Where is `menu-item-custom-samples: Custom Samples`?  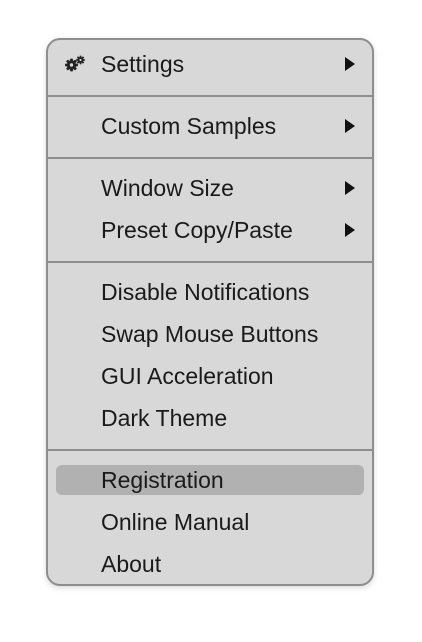 menu-item-custom-samples: Custom Samples is located at coordinates (210, 126).